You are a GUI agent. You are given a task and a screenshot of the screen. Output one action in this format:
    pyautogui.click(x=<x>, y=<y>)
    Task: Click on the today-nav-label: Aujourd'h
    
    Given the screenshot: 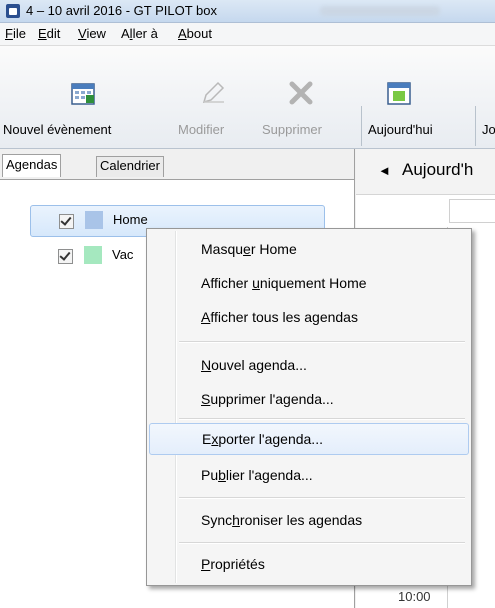 What is the action you would take?
    pyautogui.click(x=437, y=170)
    